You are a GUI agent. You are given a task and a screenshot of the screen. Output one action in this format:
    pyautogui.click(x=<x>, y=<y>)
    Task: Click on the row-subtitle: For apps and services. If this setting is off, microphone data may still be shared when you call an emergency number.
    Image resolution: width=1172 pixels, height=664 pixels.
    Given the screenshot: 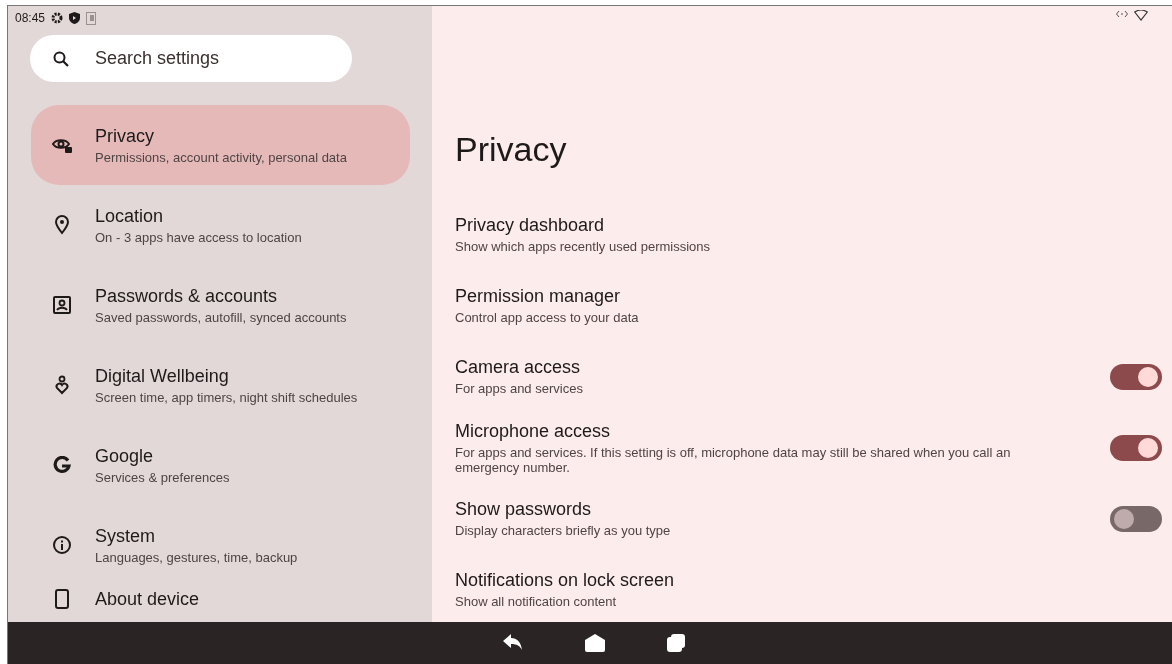 What is the action you would take?
    pyautogui.click(x=733, y=459)
    